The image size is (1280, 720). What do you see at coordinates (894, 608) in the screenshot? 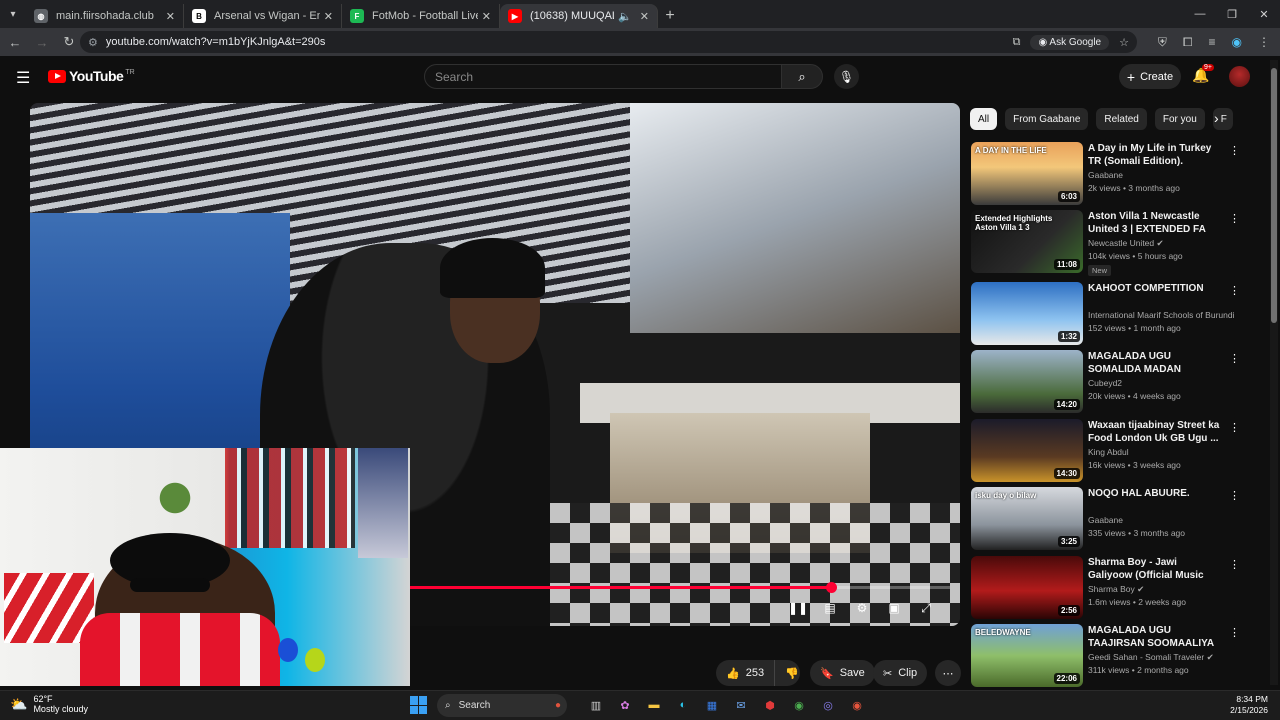
I see `miniplayer-icon: ▣` at bounding box center [894, 608].